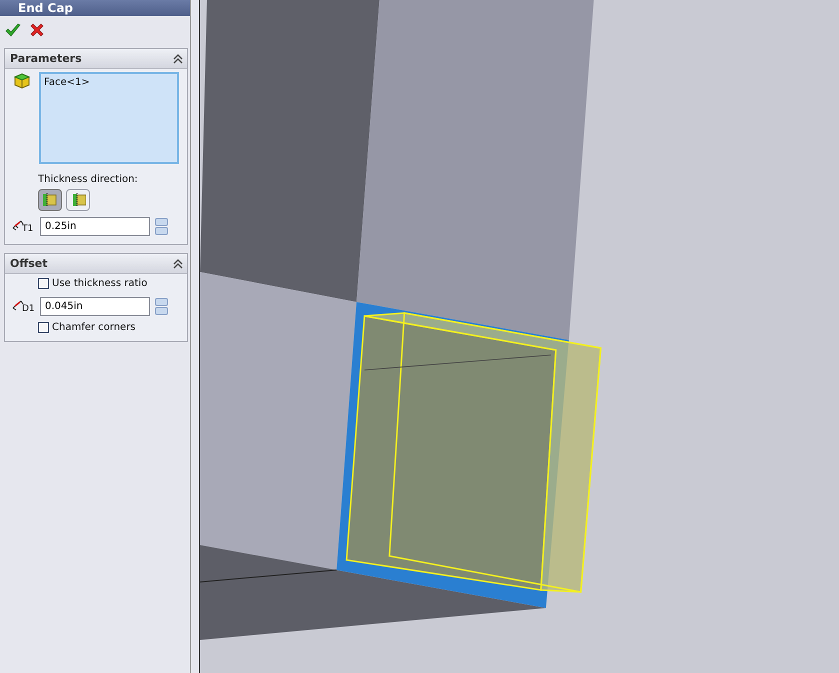 This screenshot has width=839, height=673. What do you see at coordinates (94, 327) in the screenshot?
I see `checkbox-label: Chamfer corners` at bounding box center [94, 327].